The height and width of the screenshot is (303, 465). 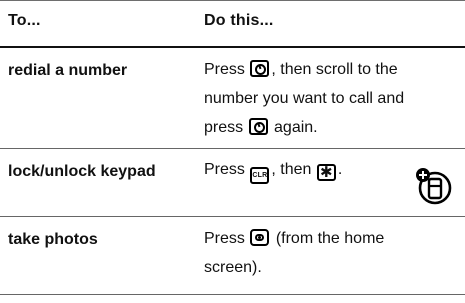 I want to click on star-key-icon: ✱, so click(x=326, y=172).